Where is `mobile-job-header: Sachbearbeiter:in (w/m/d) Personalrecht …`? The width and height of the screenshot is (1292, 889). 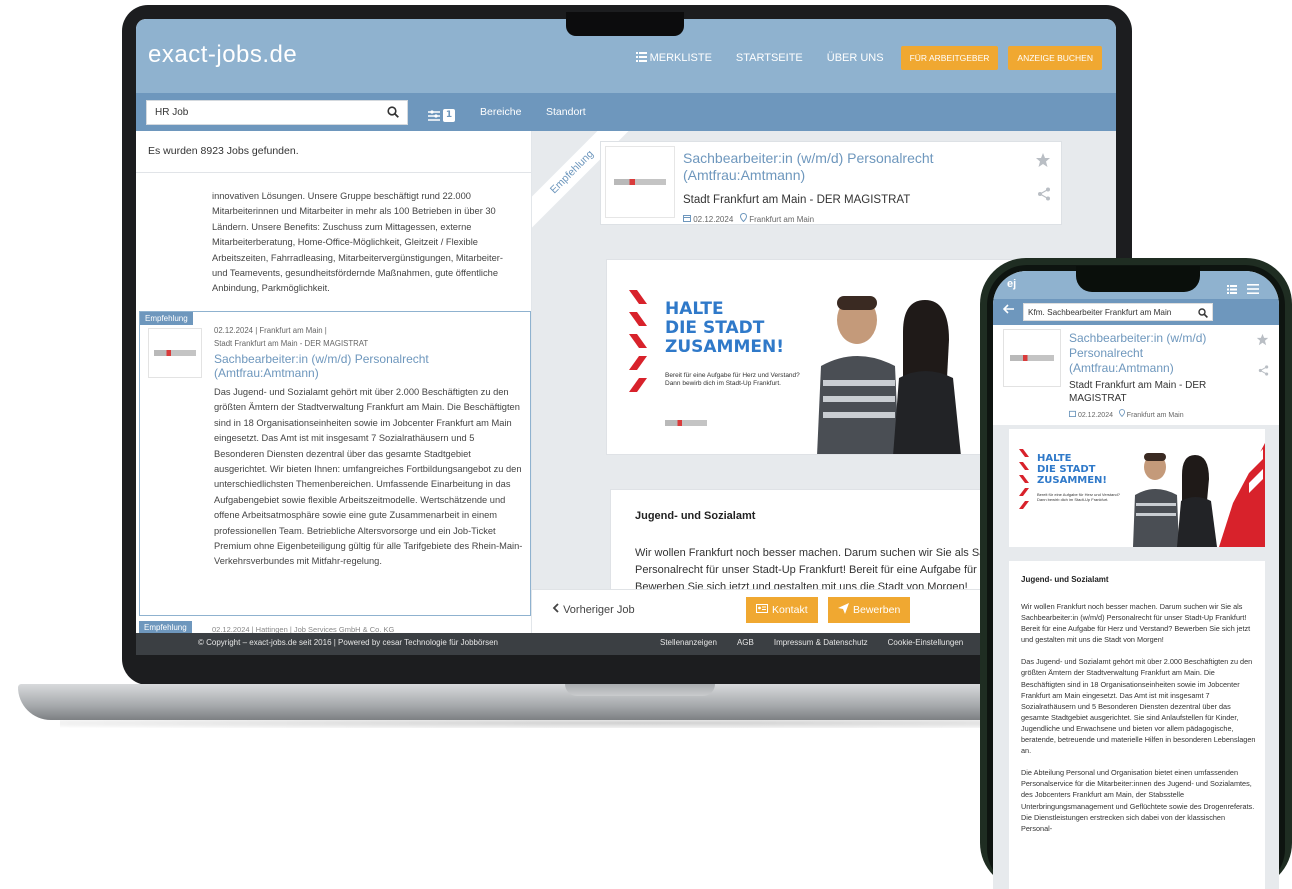 mobile-job-header: Sachbearbeiter:in (w/m/d) Personalrecht … is located at coordinates (1136, 375).